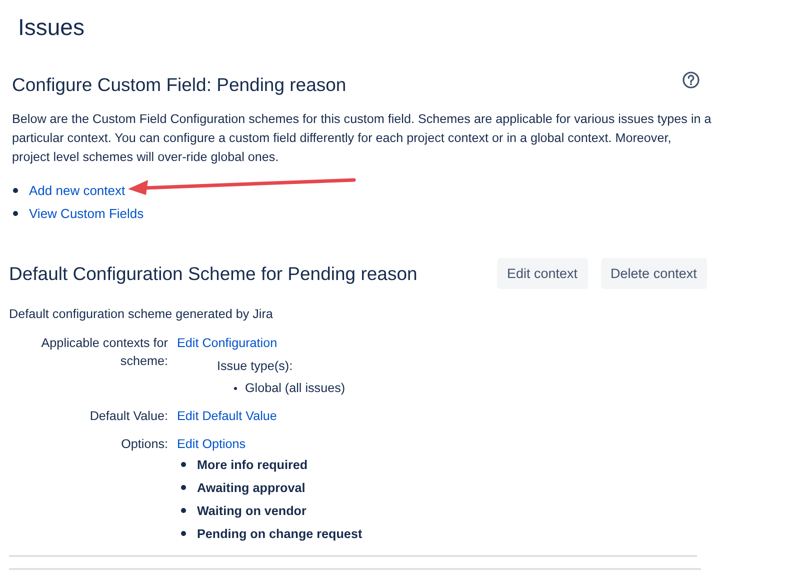 The image size is (792, 586). I want to click on option-text: Pending on change request, so click(279, 534).